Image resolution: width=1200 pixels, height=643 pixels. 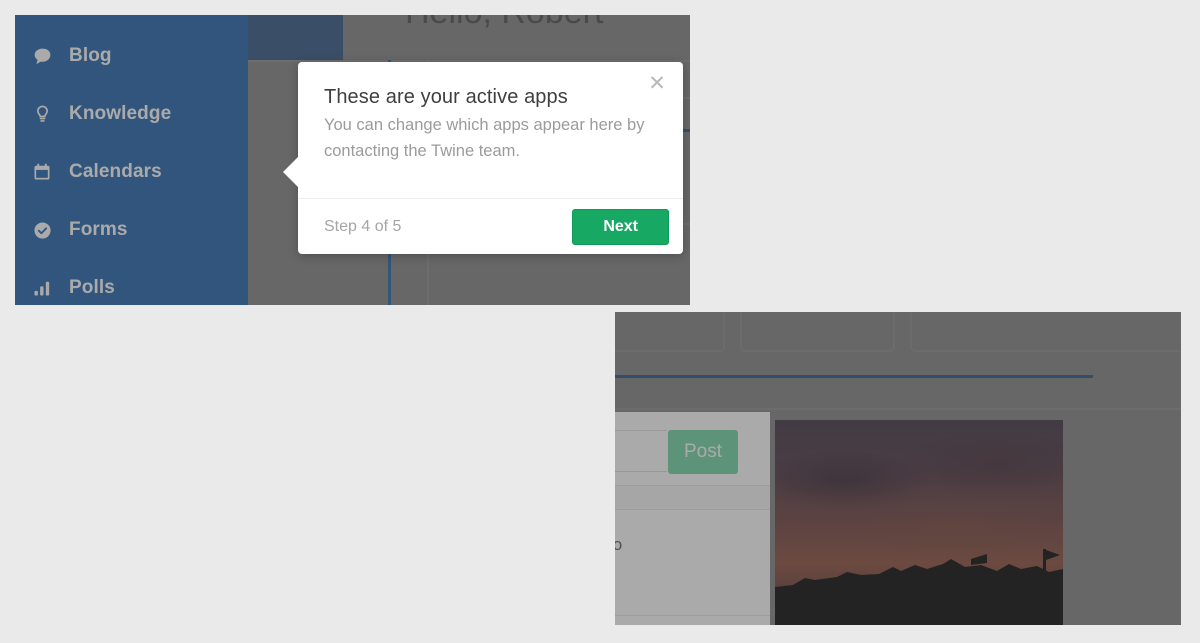 What do you see at coordinates (291, 172) in the screenshot?
I see `tooltip-arrow` at bounding box center [291, 172].